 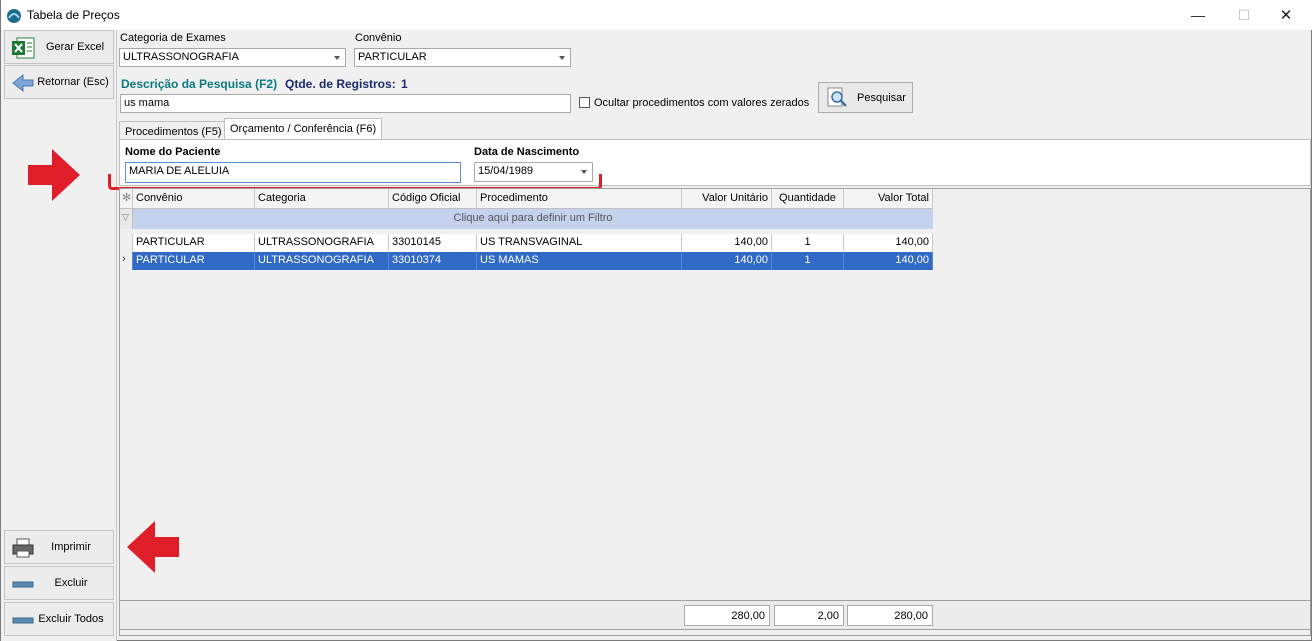 What do you see at coordinates (173, 152) in the screenshot?
I see `nome-paciente-label: Nome do Paciente` at bounding box center [173, 152].